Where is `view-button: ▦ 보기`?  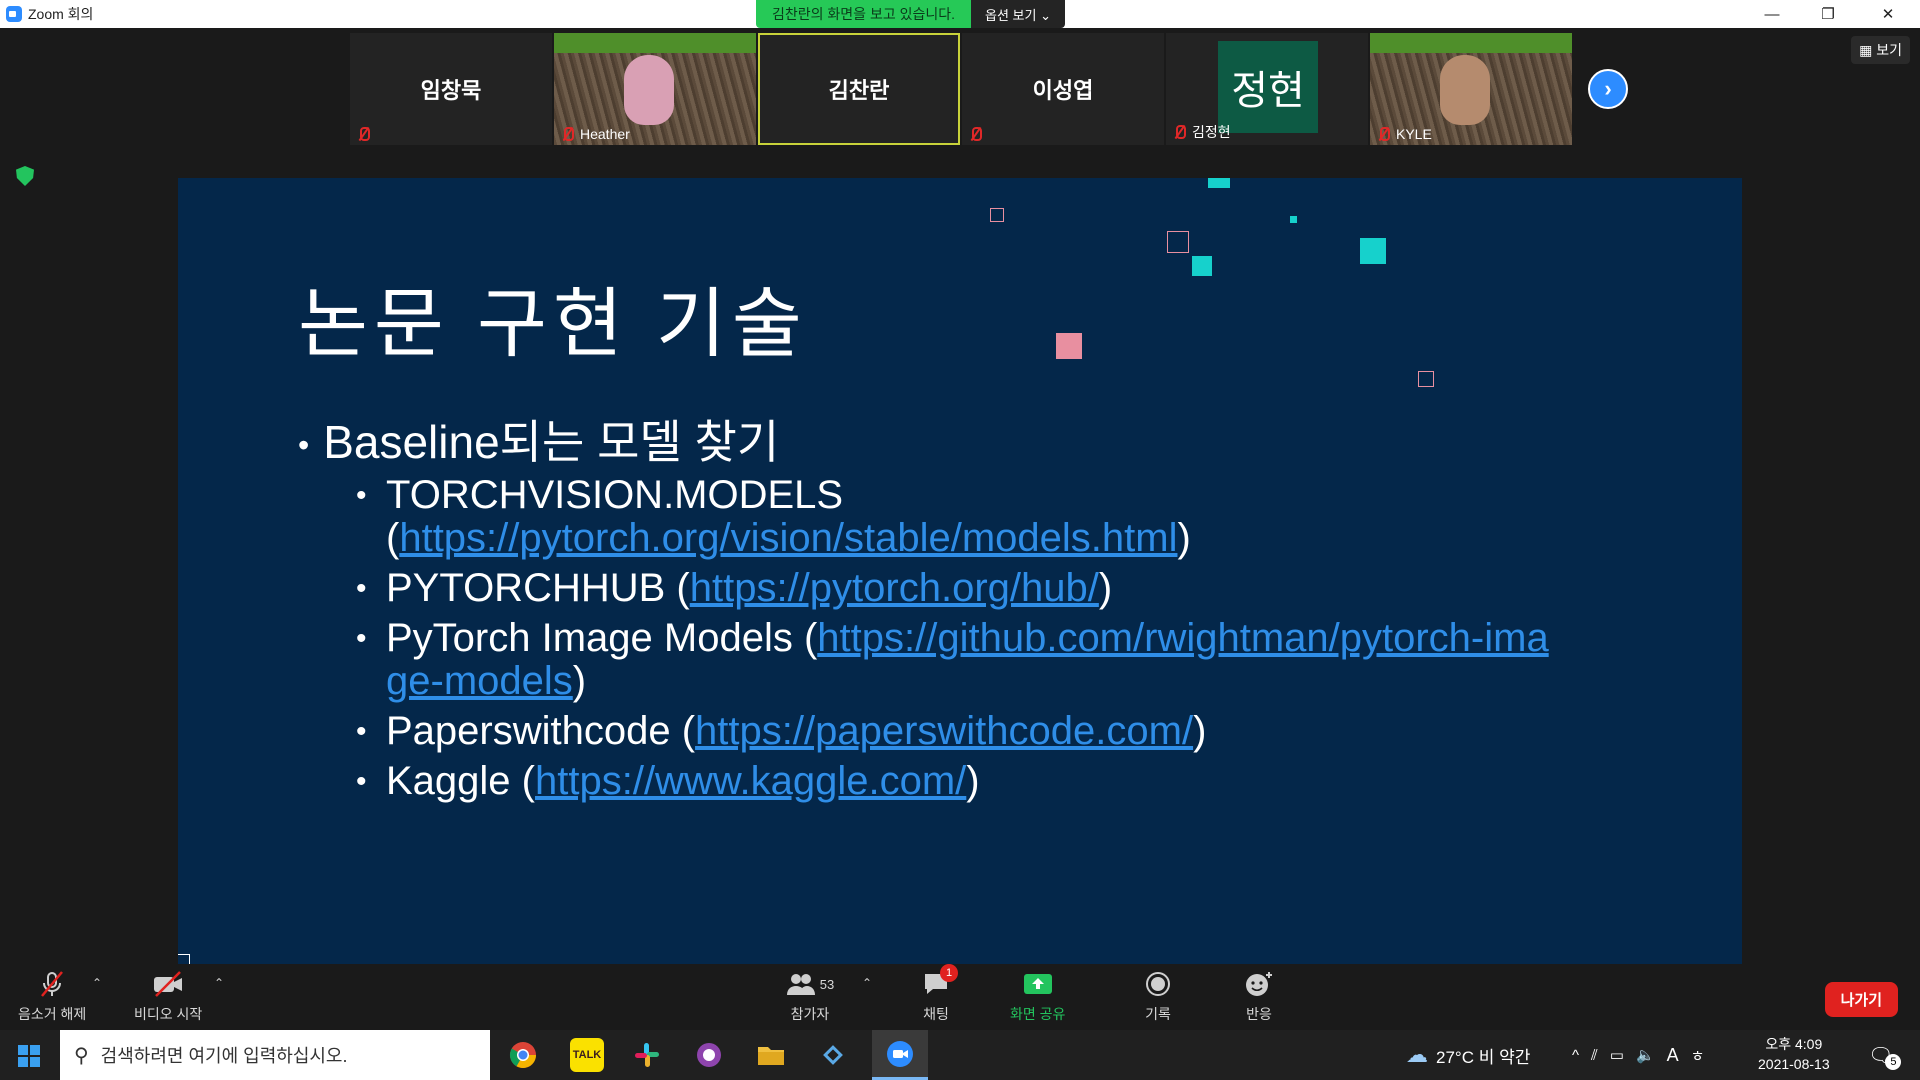
view-button: ▦ 보기 is located at coordinates (1880, 50).